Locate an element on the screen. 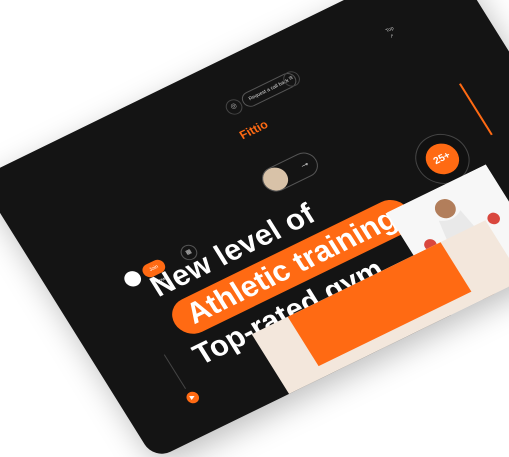 The image size is (509, 457). trainer-avatar-arrow: → is located at coordinates (289, 172).